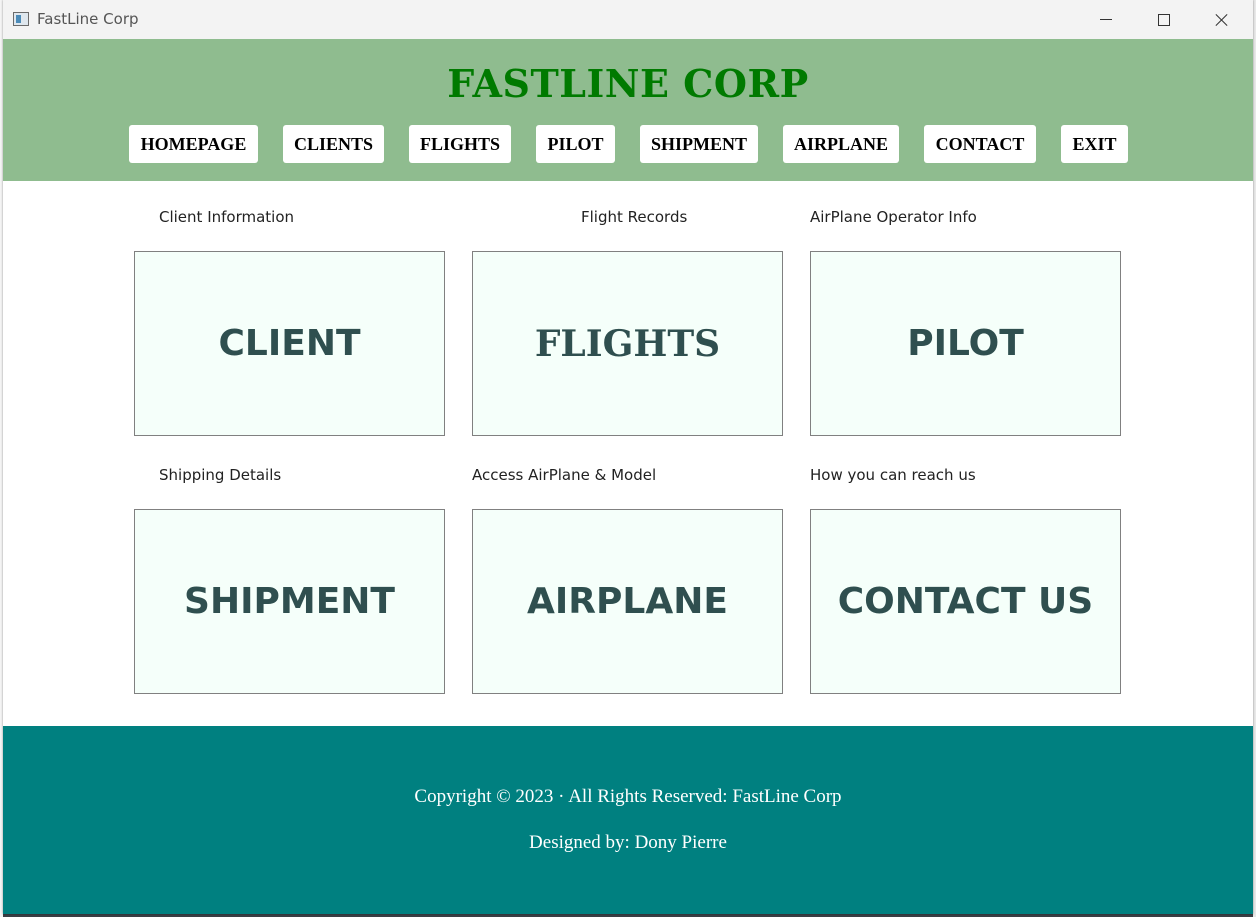 The image size is (1256, 917). I want to click on minimize-button, so click(1106, 19).